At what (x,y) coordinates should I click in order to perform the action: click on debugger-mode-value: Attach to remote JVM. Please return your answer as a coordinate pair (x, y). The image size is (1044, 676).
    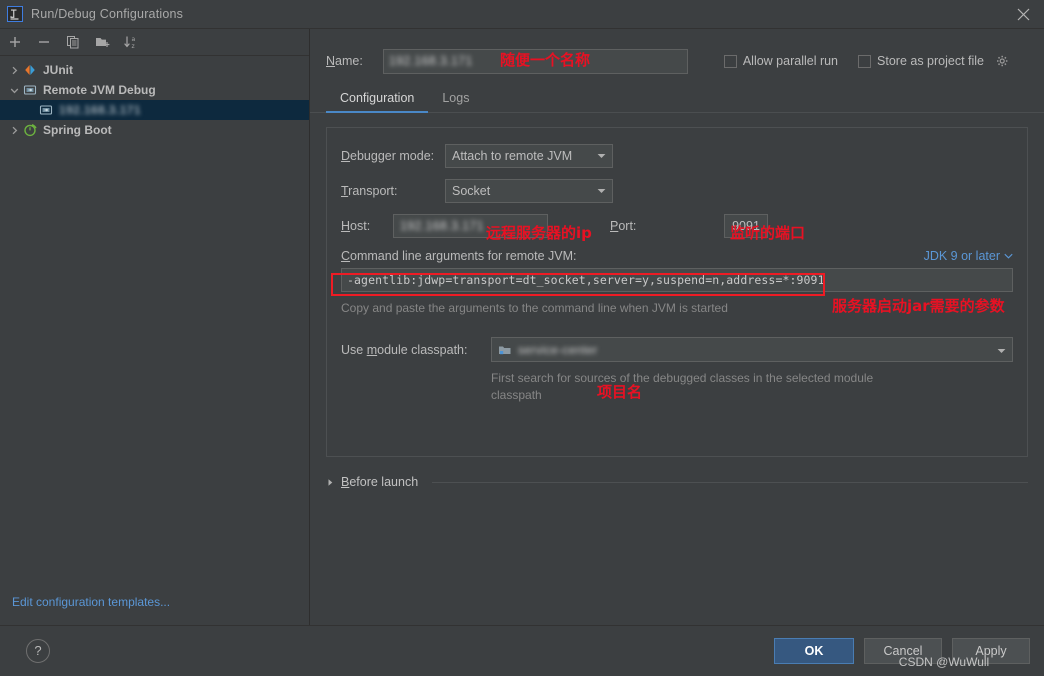
    Looking at the image, I should click on (512, 156).